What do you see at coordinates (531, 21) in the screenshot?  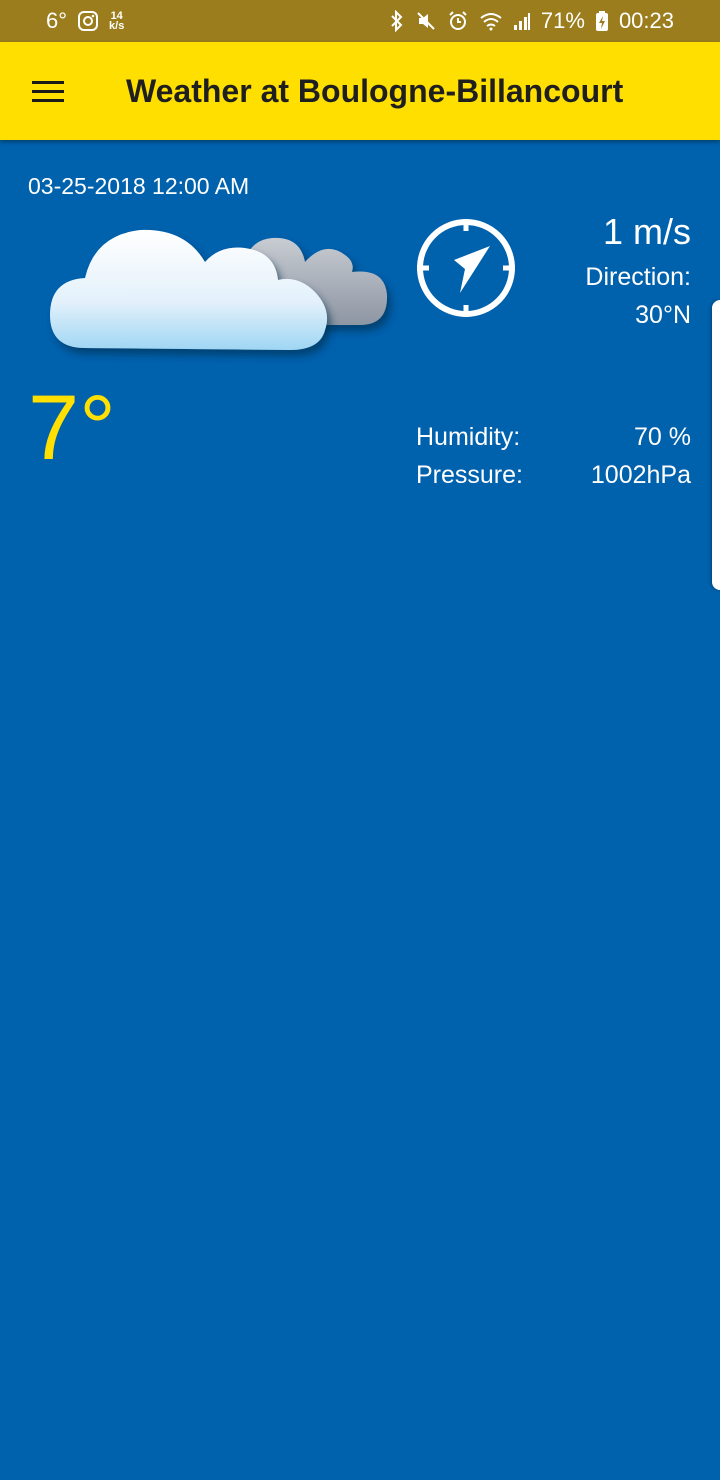 I see `status-bar-right: 71% 00:23` at bounding box center [531, 21].